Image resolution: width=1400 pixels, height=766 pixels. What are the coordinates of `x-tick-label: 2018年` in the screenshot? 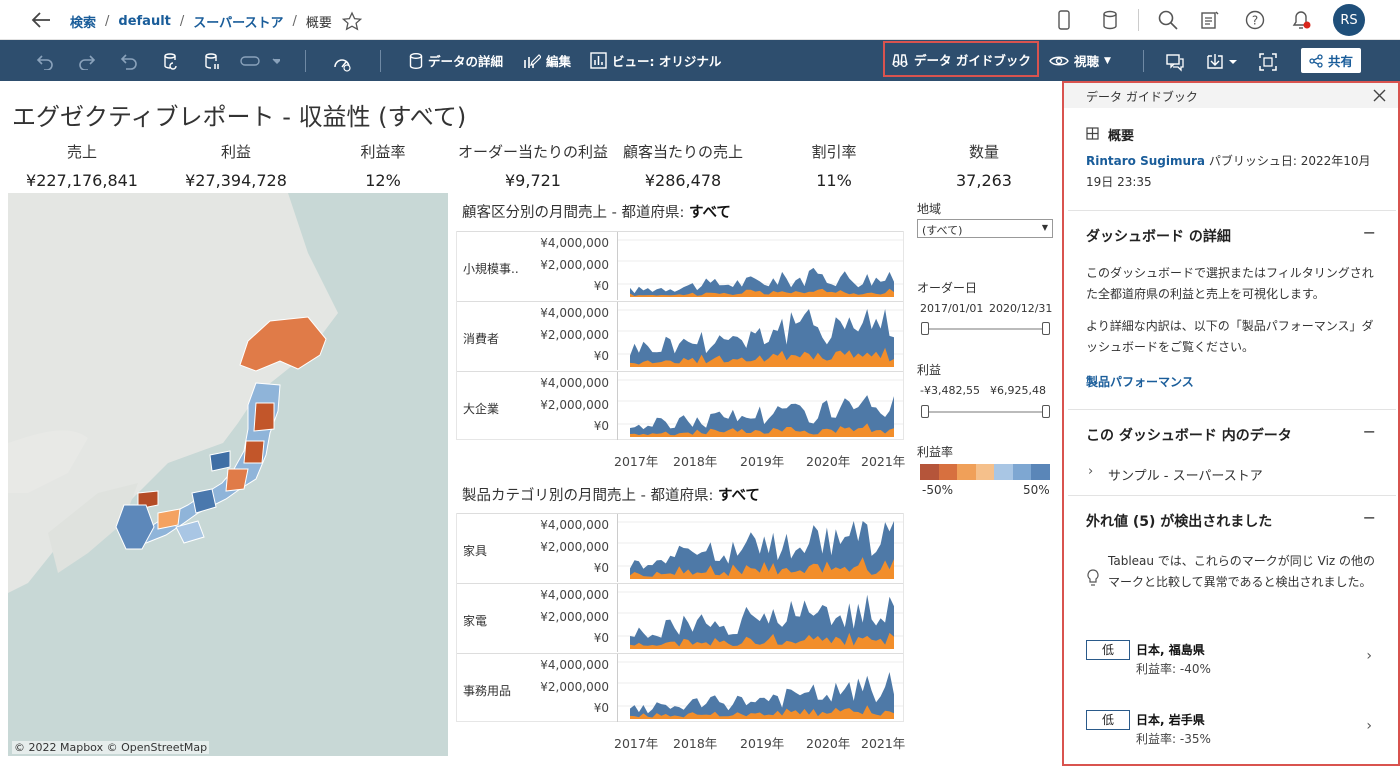 It's located at (695, 461).